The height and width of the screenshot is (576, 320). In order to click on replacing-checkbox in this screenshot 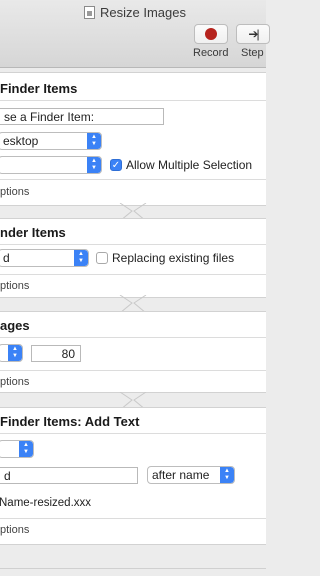, I will do `click(102, 258)`.